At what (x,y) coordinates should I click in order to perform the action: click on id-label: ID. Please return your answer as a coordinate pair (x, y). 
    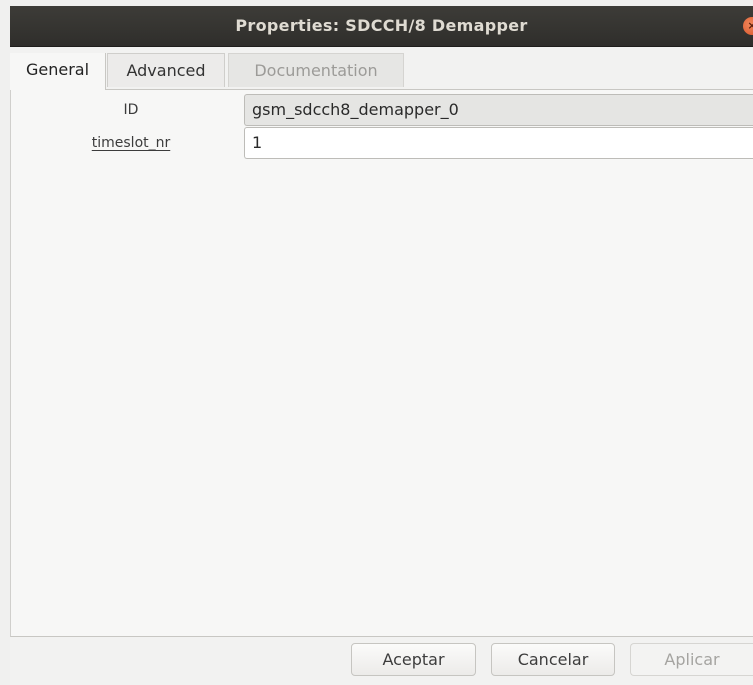
    Looking at the image, I should click on (131, 110).